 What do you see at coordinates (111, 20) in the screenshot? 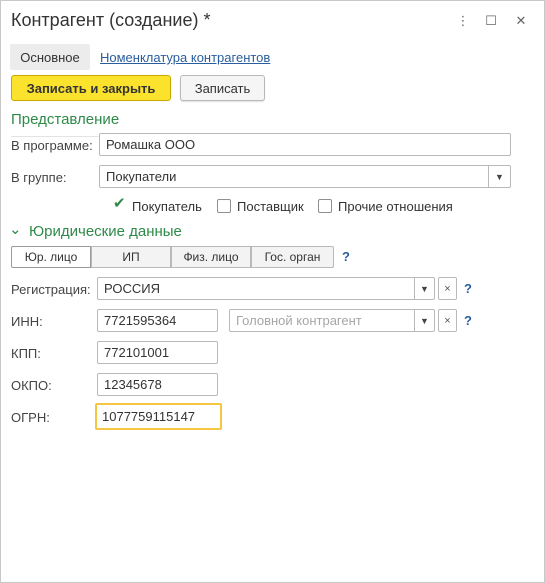
I see `window-title: Контрагент (создание) *` at bounding box center [111, 20].